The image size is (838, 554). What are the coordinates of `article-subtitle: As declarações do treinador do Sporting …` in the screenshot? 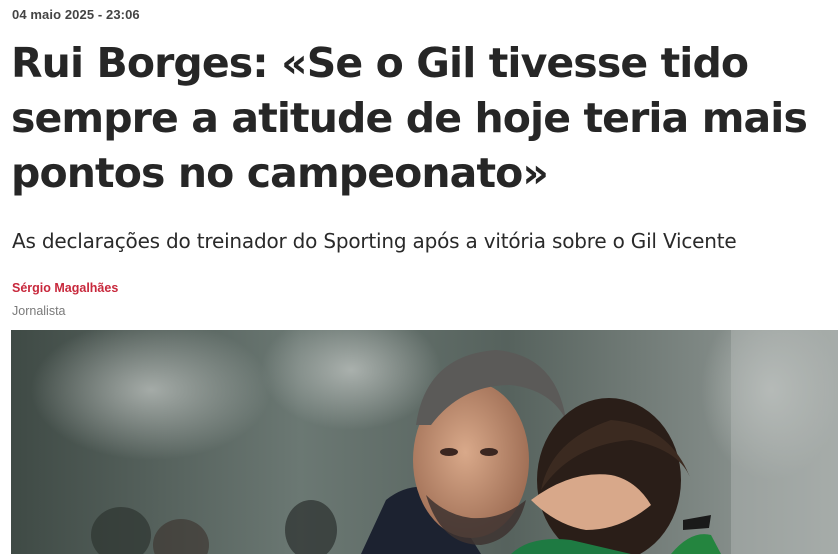 It's located at (374, 241).